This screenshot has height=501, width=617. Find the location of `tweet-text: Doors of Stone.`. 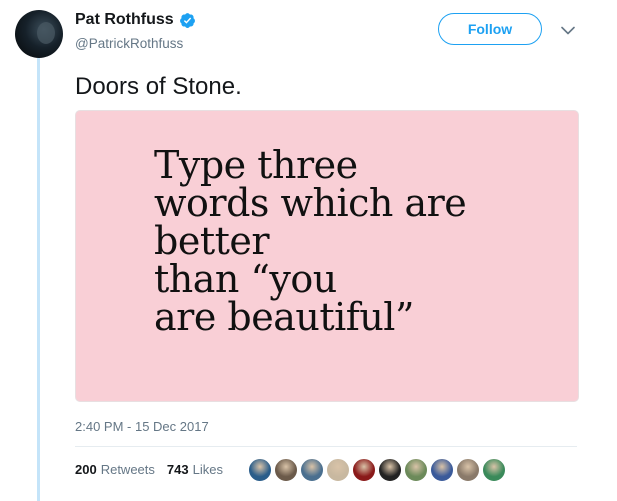

tweet-text: Doors of Stone. is located at coordinates (158, 86).